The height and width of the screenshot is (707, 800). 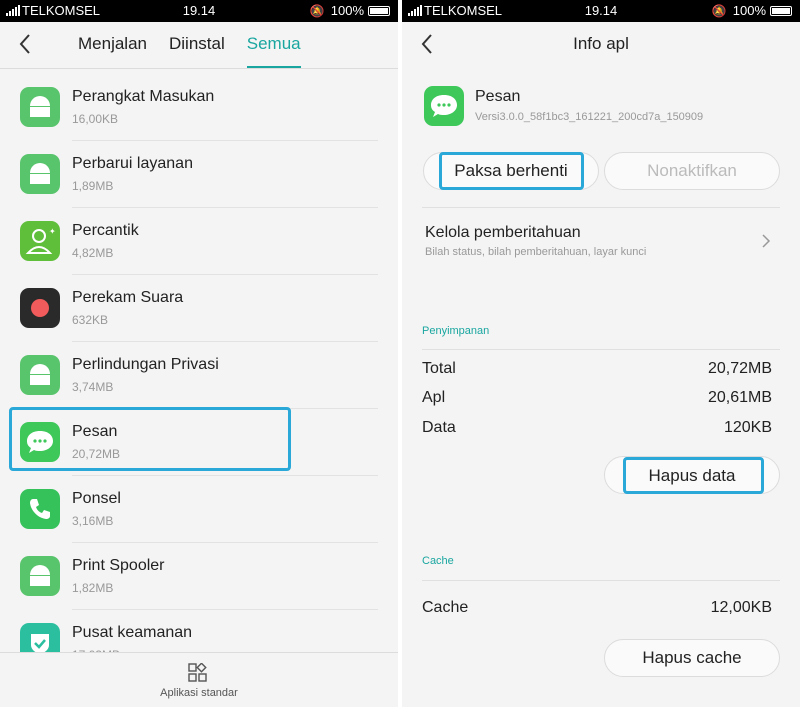 What do you see at coordinates (747, 427) in the screenshot?
I see `storage-value: 120KB` at bounding box center [747, 427].